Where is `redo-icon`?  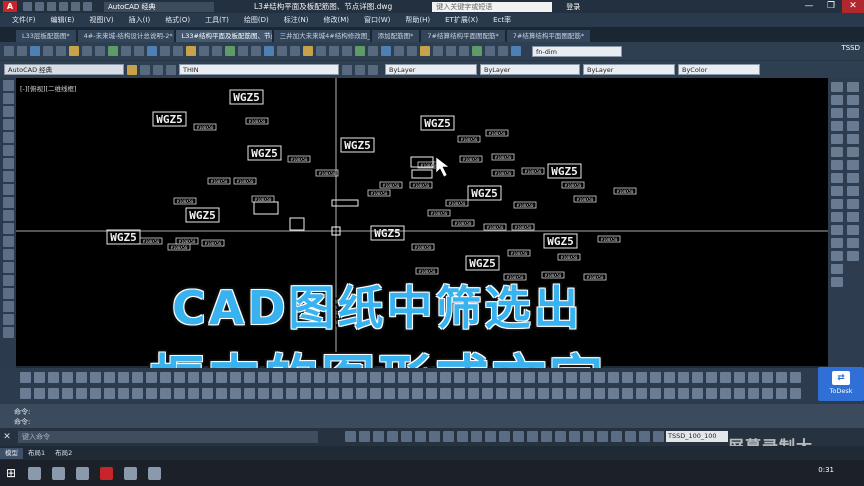 redo-icon is located at coordinates (139, 51).